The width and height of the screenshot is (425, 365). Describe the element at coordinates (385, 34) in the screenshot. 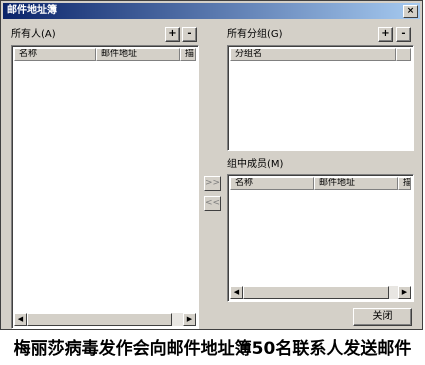

I see `add-group-button: +` at that location.